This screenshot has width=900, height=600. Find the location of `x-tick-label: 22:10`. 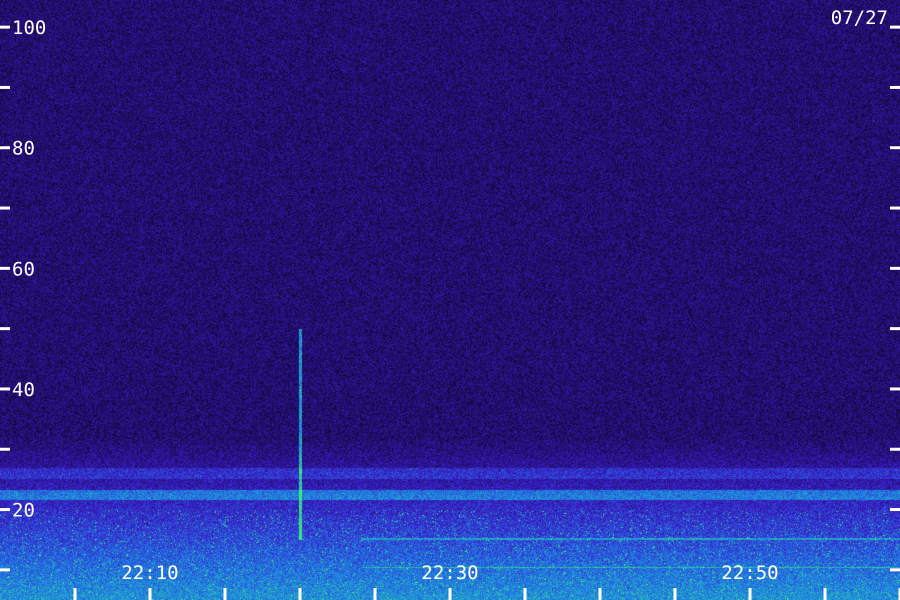

x-tick-label: 22:10 is located at coordinates (149, 573).